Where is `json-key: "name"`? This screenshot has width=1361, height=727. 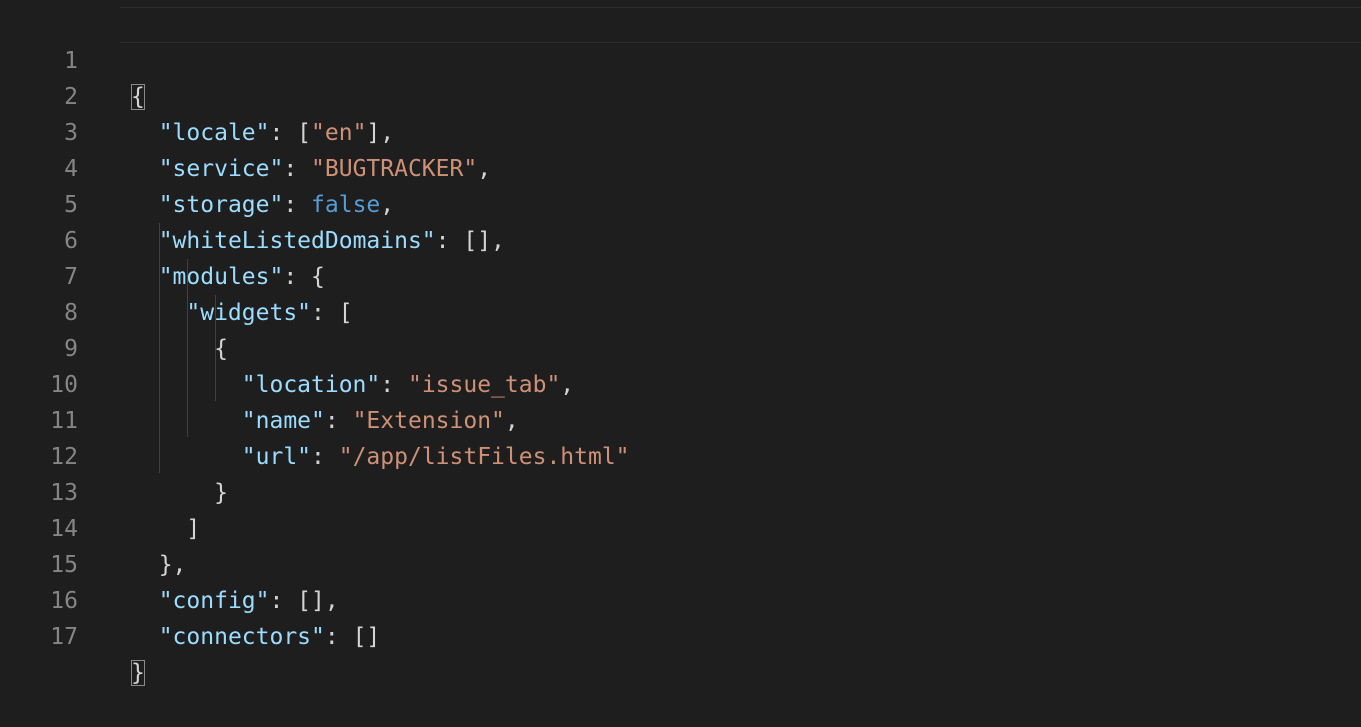 json-key: "name" is located at coordinates (283, 421).